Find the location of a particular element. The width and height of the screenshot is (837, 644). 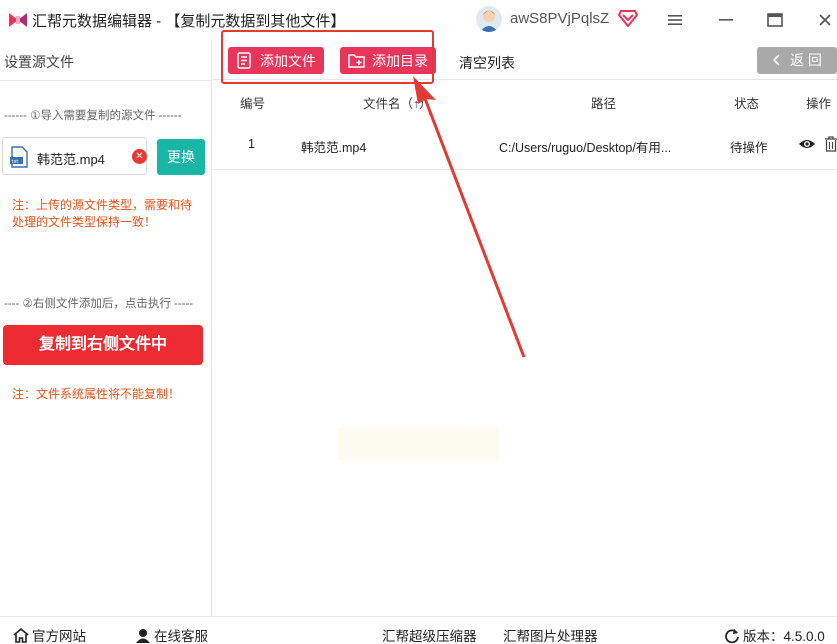

online-support-link: 在线客服 is located at coordinates (171, 634).